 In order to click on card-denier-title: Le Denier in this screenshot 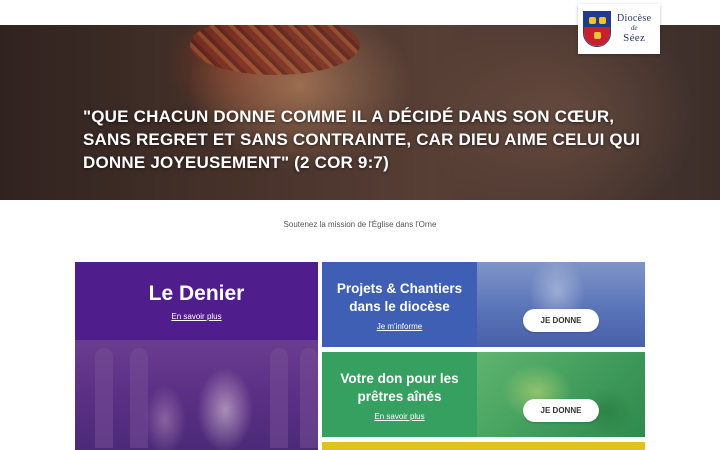, I will do `click(196, 293)`.